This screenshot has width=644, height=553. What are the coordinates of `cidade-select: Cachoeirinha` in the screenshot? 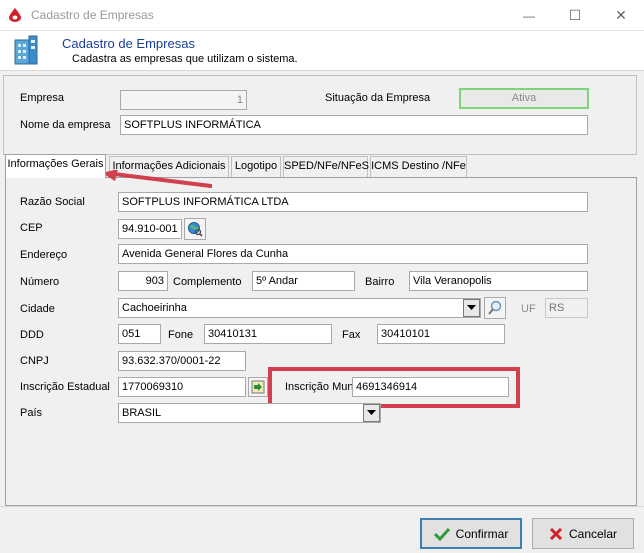 It's located at (299, 308).